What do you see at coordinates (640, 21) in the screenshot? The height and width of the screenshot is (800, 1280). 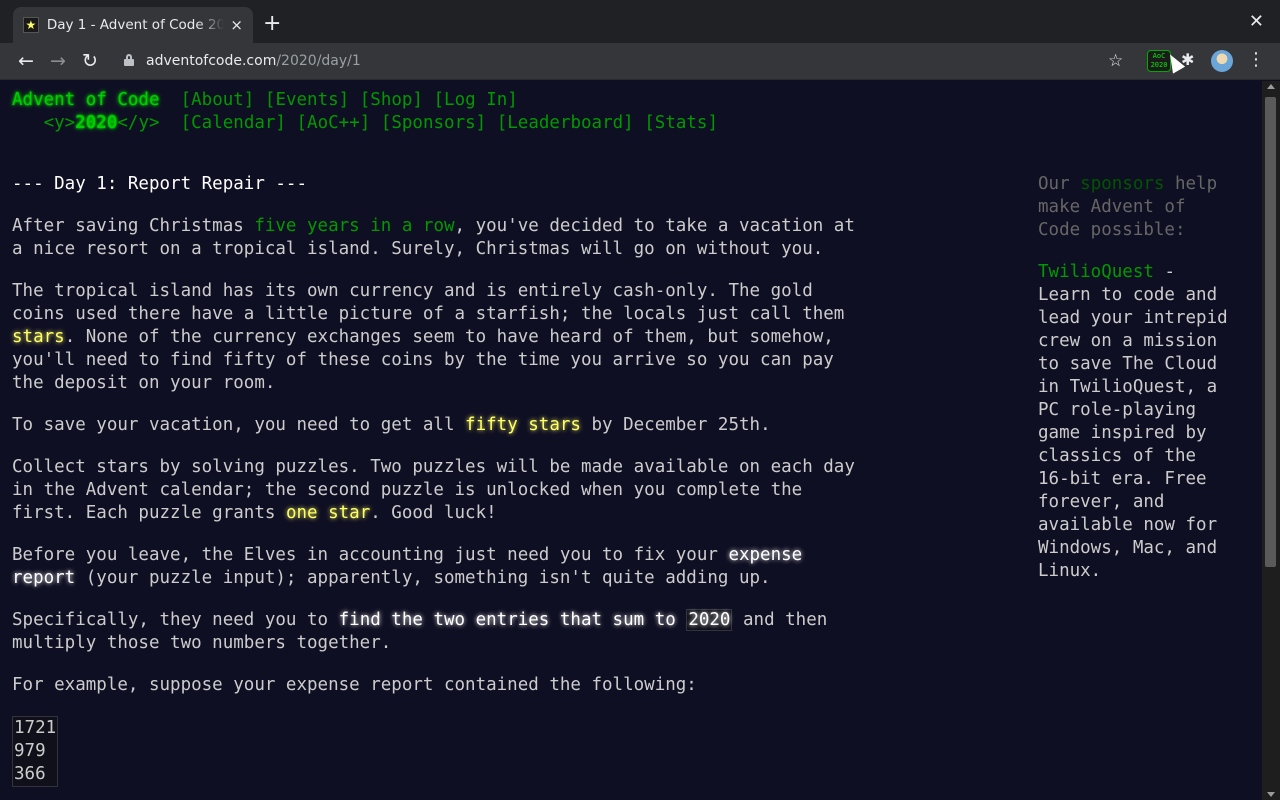 I see `tab-strip: ★ Day 1 - Advent of Code 2020 × + ✕` at bounding box center [640, 21].